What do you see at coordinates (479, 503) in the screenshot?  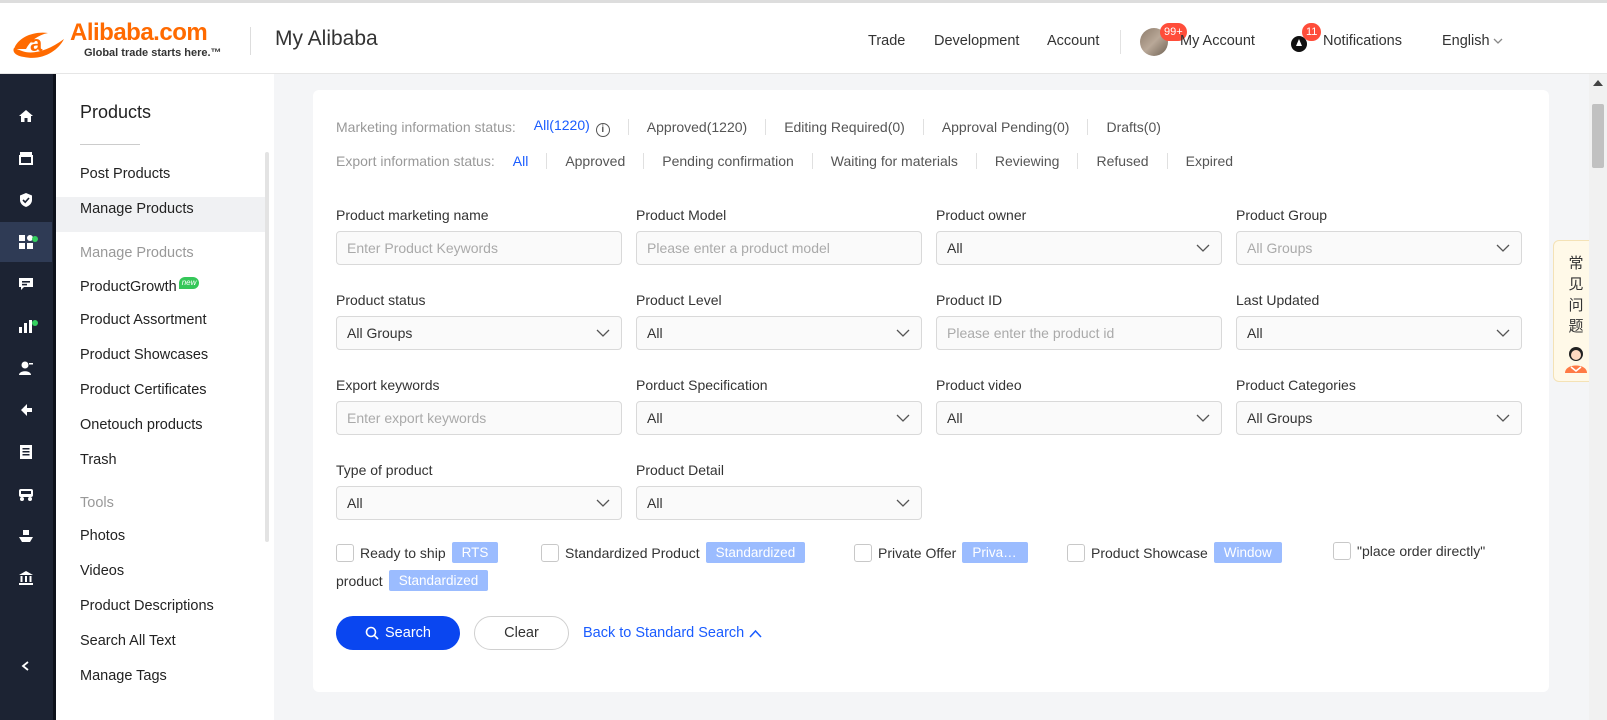 I see `type-of-product-select: All` at bounding box center [479, 503].